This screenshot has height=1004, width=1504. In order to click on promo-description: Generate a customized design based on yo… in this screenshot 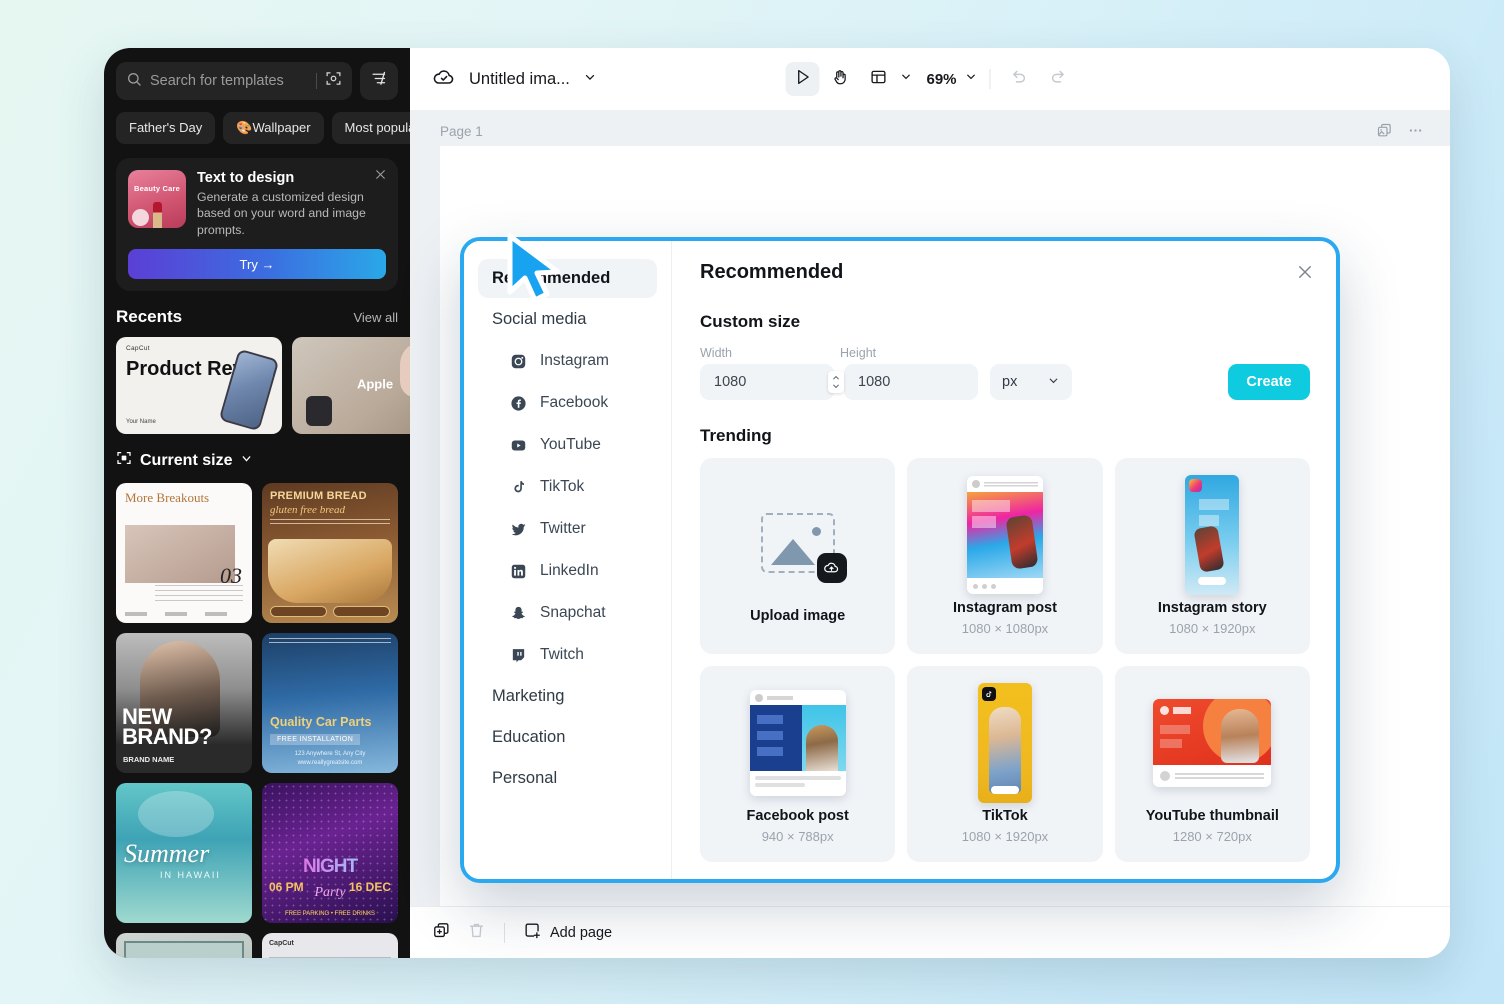, I will do `click(281, 213)`.